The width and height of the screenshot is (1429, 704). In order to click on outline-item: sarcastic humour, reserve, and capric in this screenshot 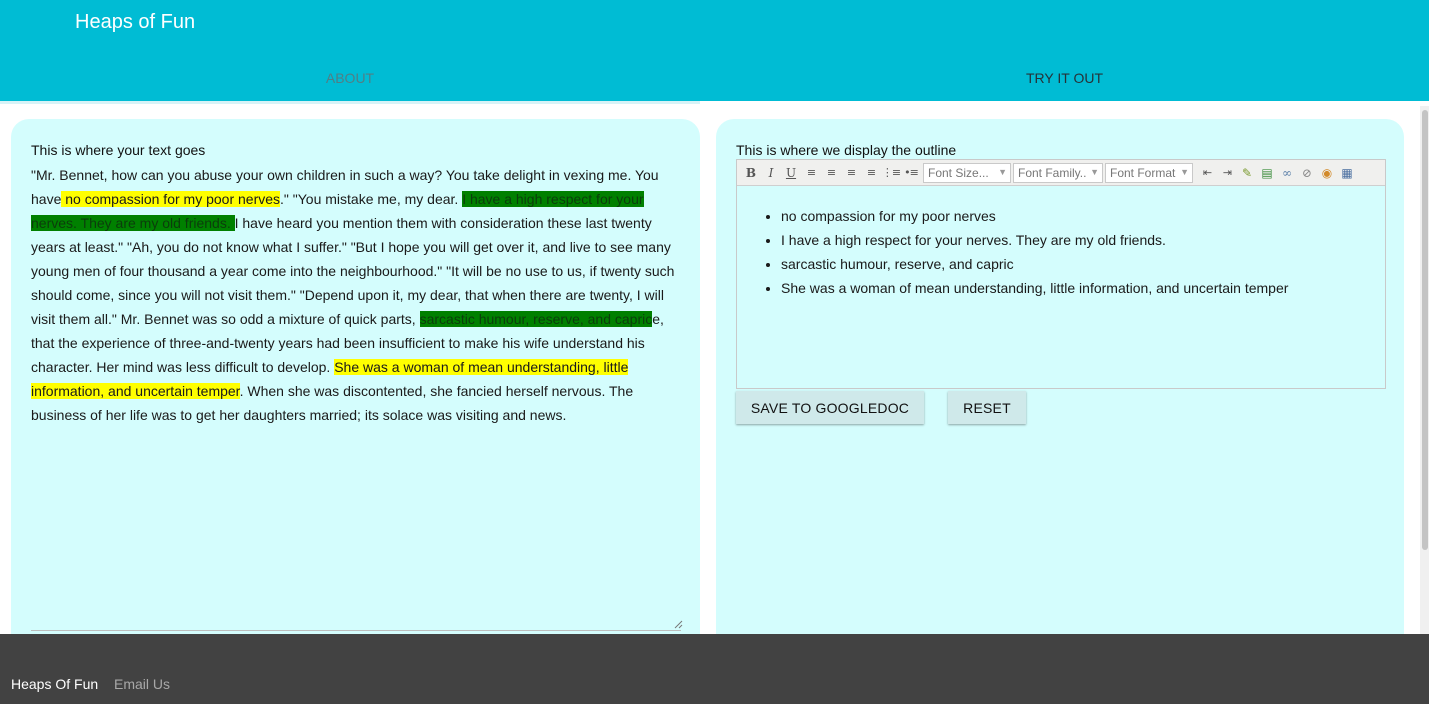, I will do `click(1071, 264)`.